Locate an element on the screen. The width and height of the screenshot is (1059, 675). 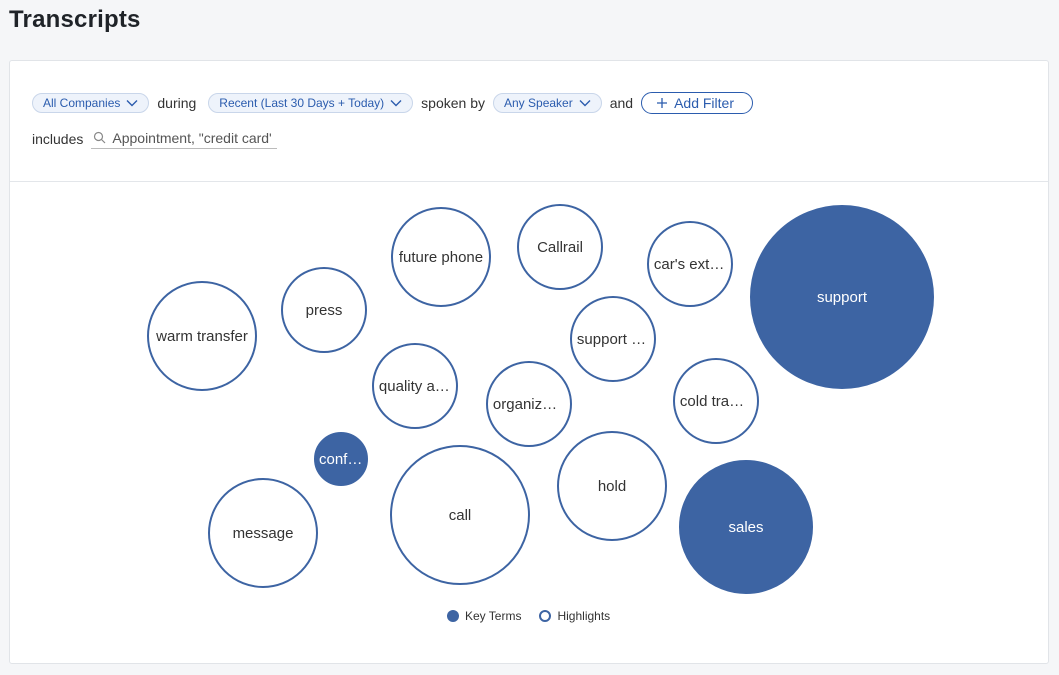
bubble-highlight: hold is located at coordinates (612, 486).